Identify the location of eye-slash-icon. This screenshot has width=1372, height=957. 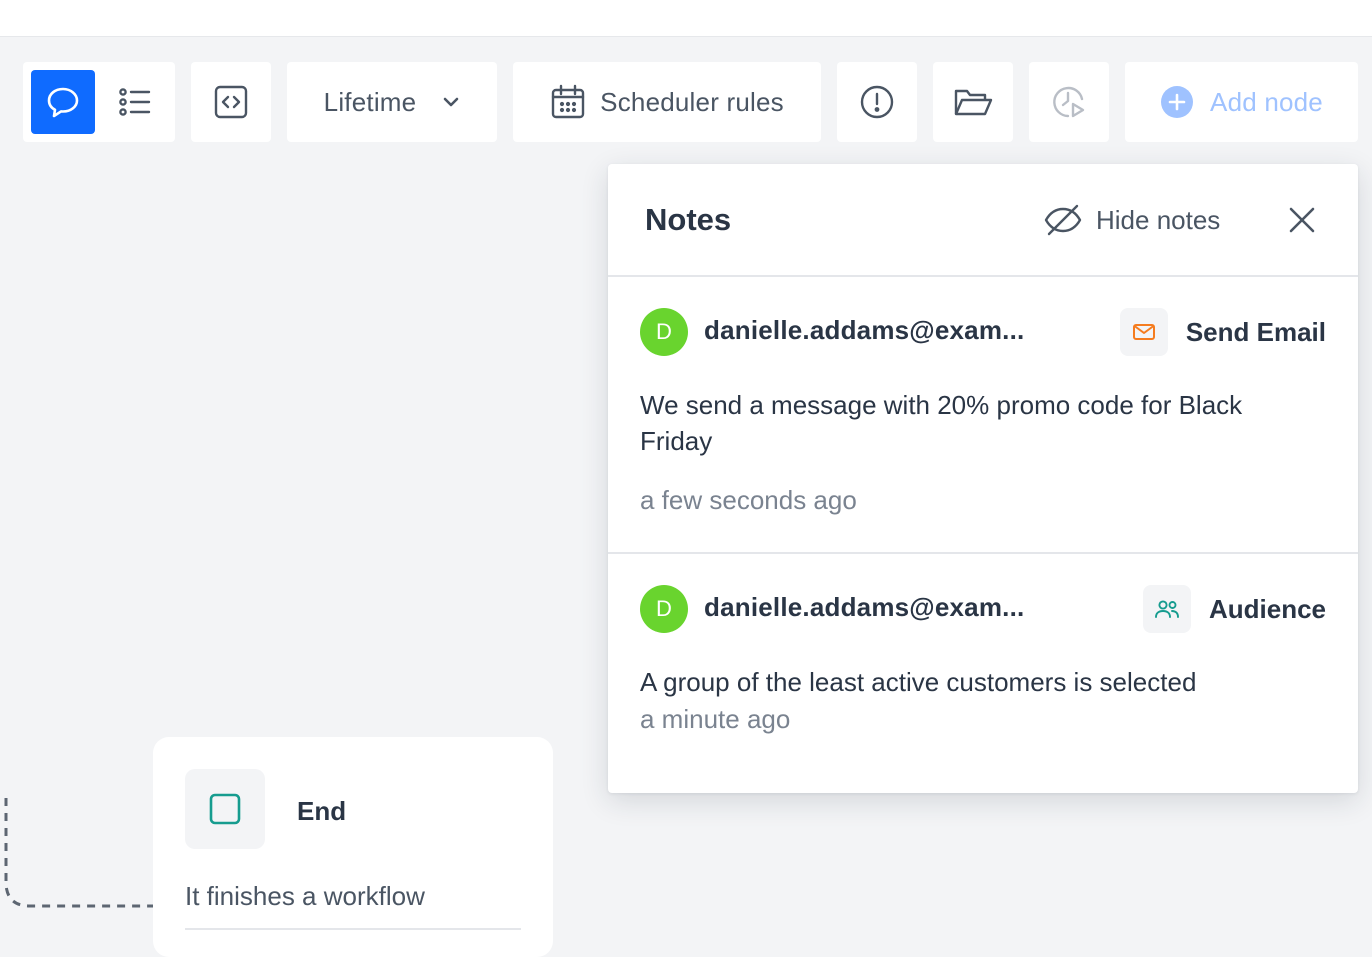
(1063, 220).